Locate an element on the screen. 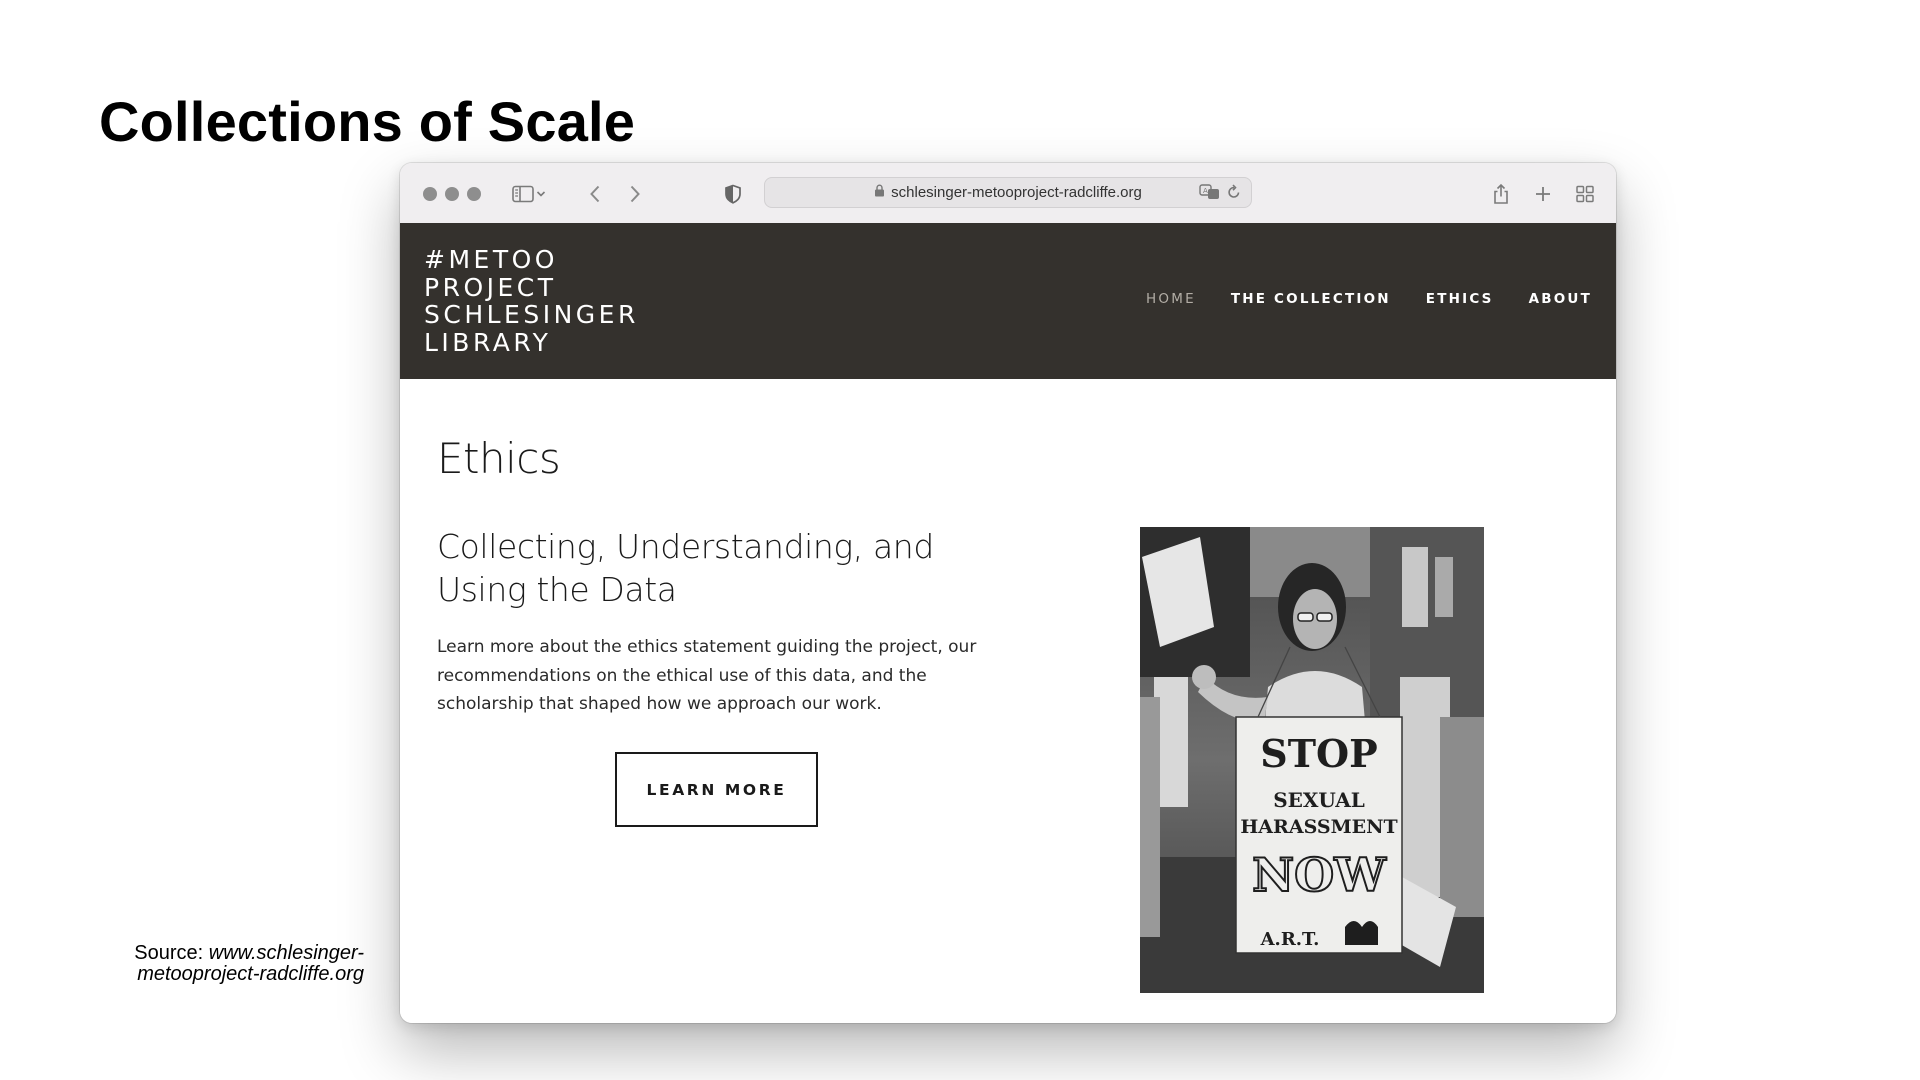 This screenshot has height=1080, width=1920. sign-line: NOW is located at coordinates (1319, 875).